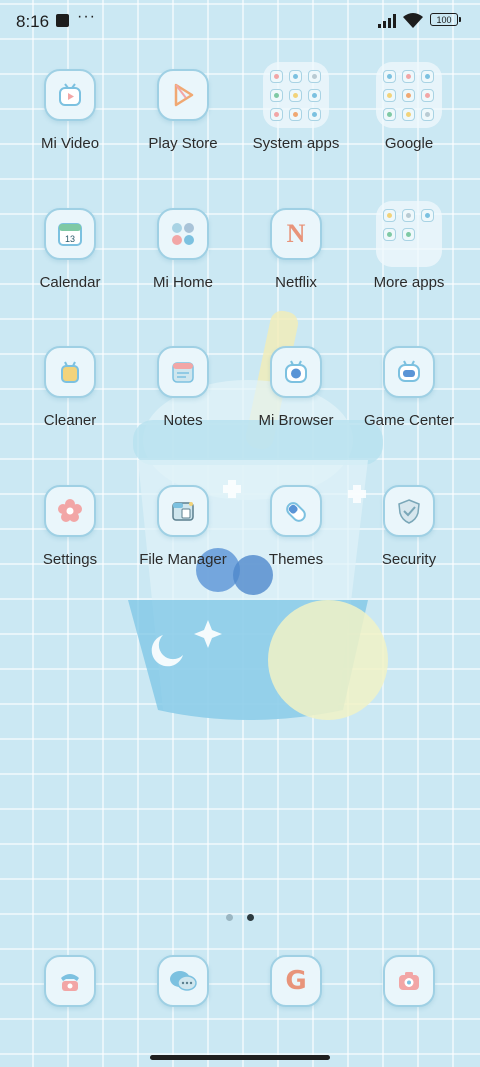 The image size is (480, 1067). What do you see at coordinates (409, 559) in the screenshot?
I see `app-label: Security` at bounding box center [409, 559].